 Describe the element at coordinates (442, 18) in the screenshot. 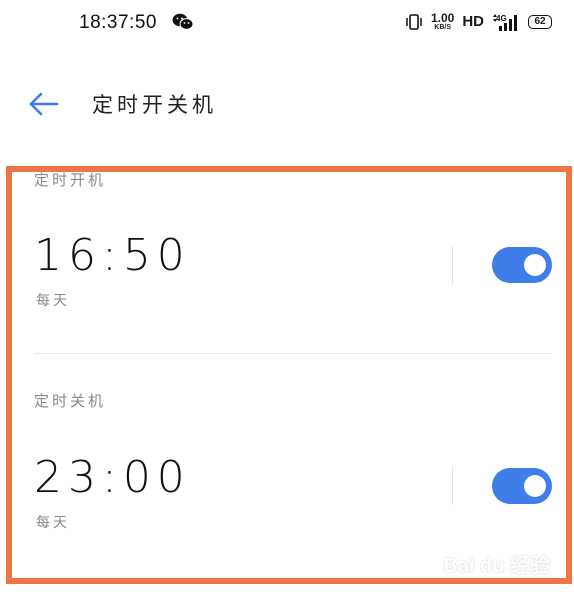

I see `net-speed-value: 1.00` at that location.